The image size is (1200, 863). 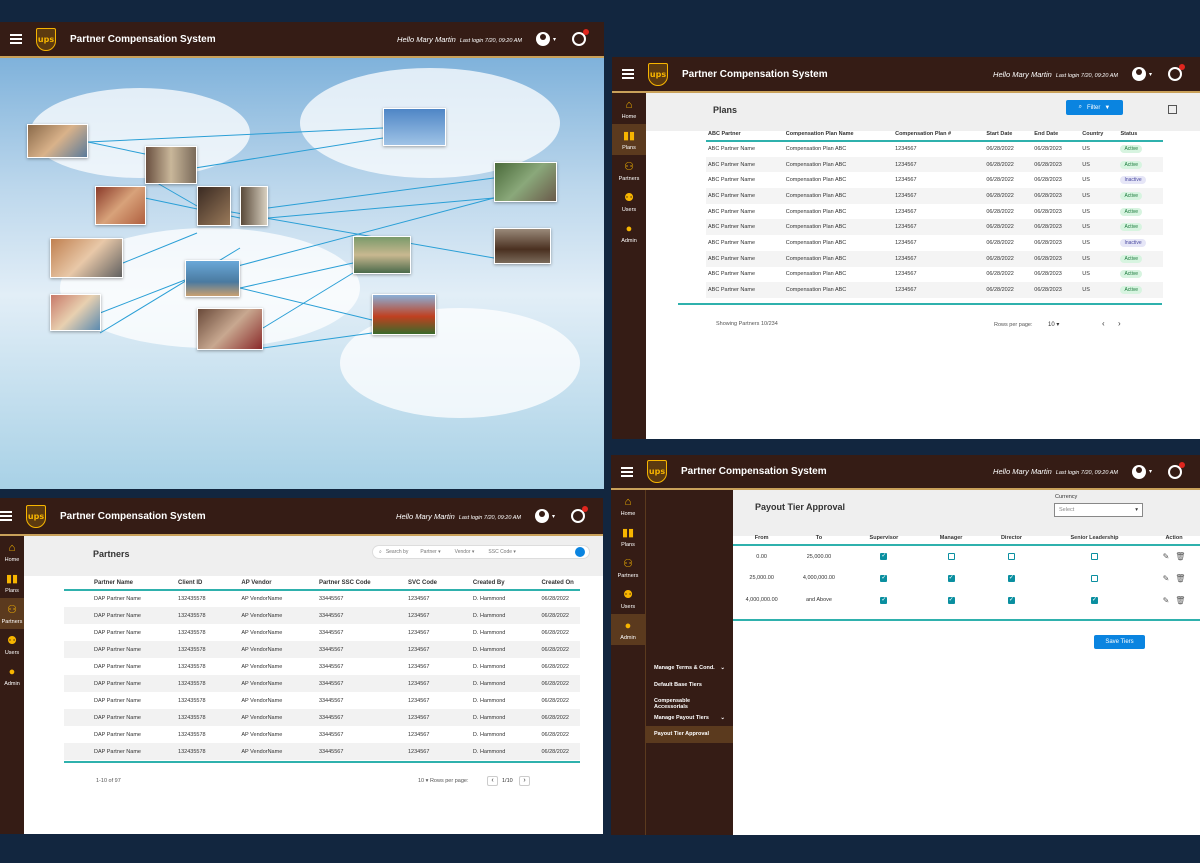 I want to click on save-tiers-button: Save Tiers, so click(x=1119, y=642).